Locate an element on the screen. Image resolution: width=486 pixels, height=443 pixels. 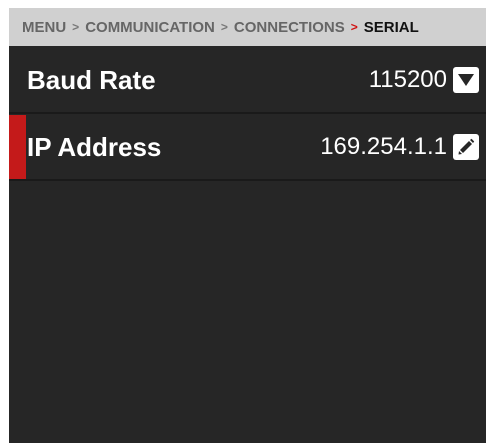
pencil-edit-icon is located at coordinates (466, 147).